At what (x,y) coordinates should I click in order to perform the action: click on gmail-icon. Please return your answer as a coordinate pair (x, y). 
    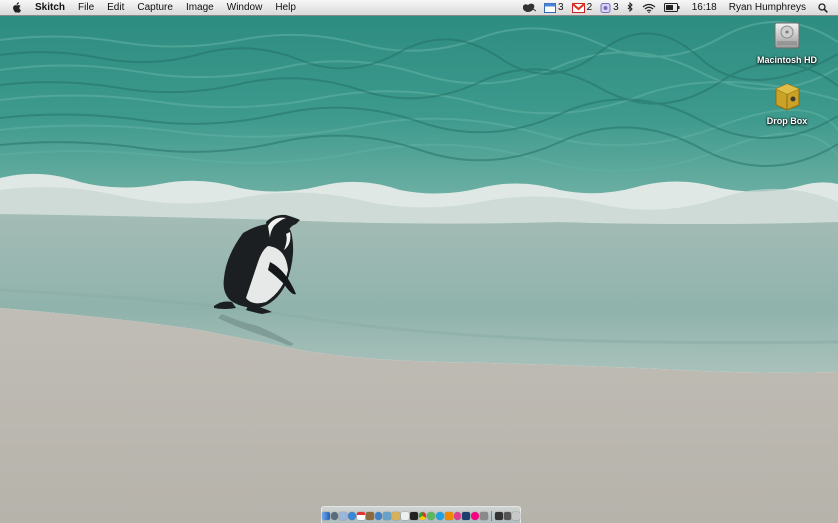
    Looking at the image, I should click on (578, 7).